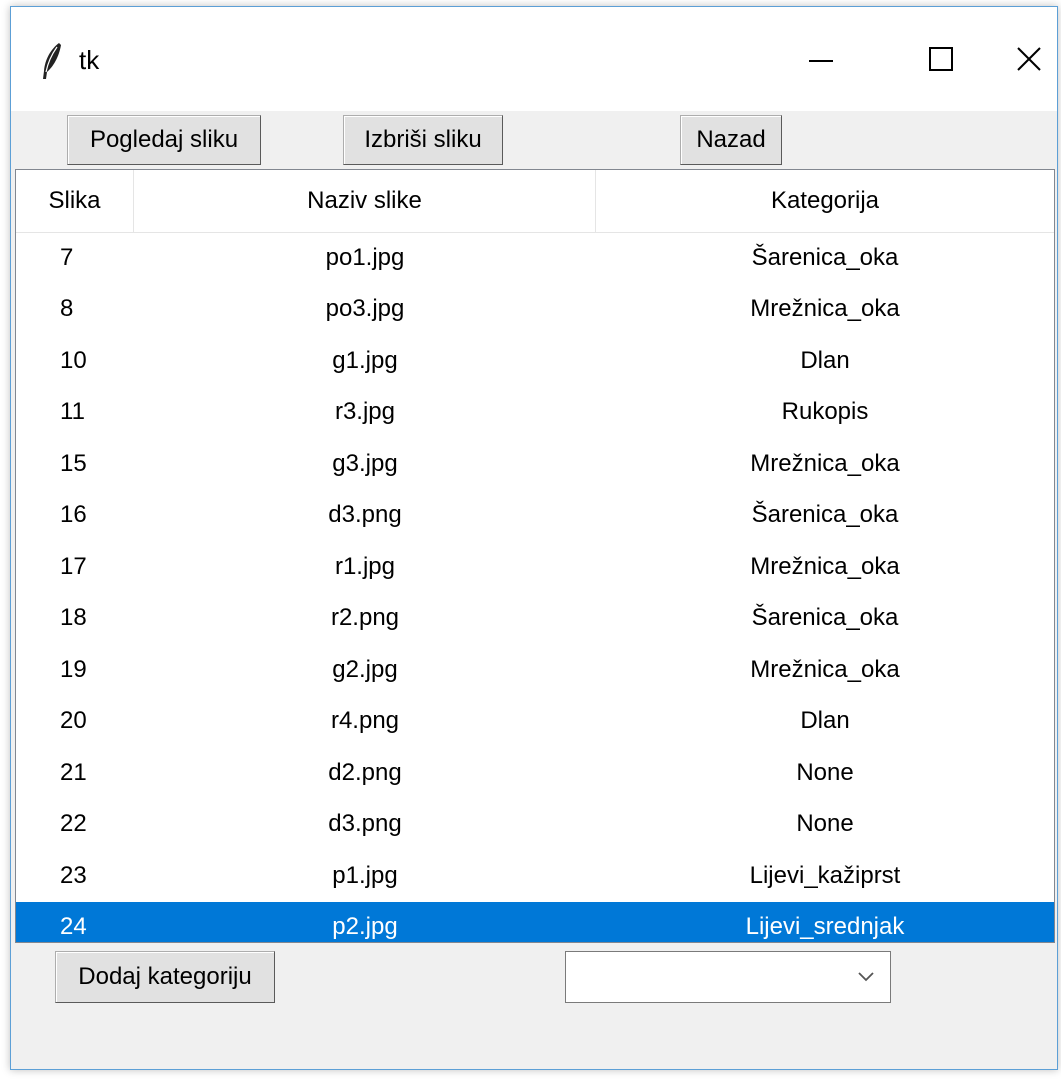  I want to click on close-icon, so click(1029, 59).